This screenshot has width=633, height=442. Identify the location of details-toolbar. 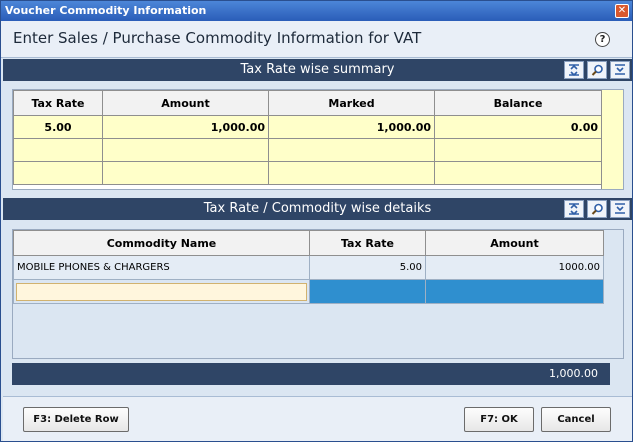
(597, 209).